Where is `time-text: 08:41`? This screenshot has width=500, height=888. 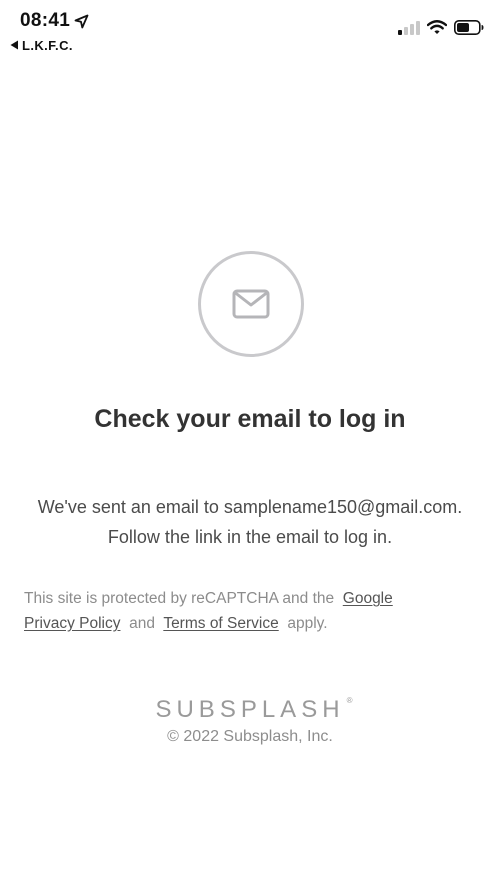 time-text: 08:41 is located at coordinates (45, 20).